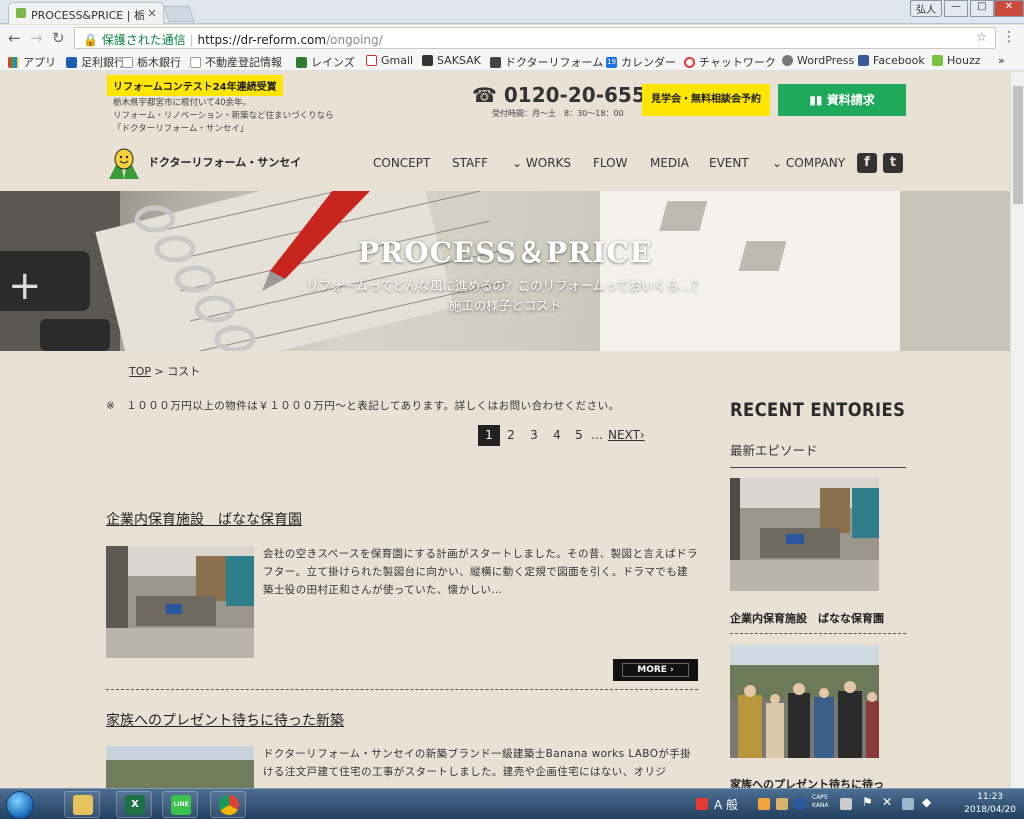  I want to click on browser-menu-icon: ⋮, so click(1009, 37).